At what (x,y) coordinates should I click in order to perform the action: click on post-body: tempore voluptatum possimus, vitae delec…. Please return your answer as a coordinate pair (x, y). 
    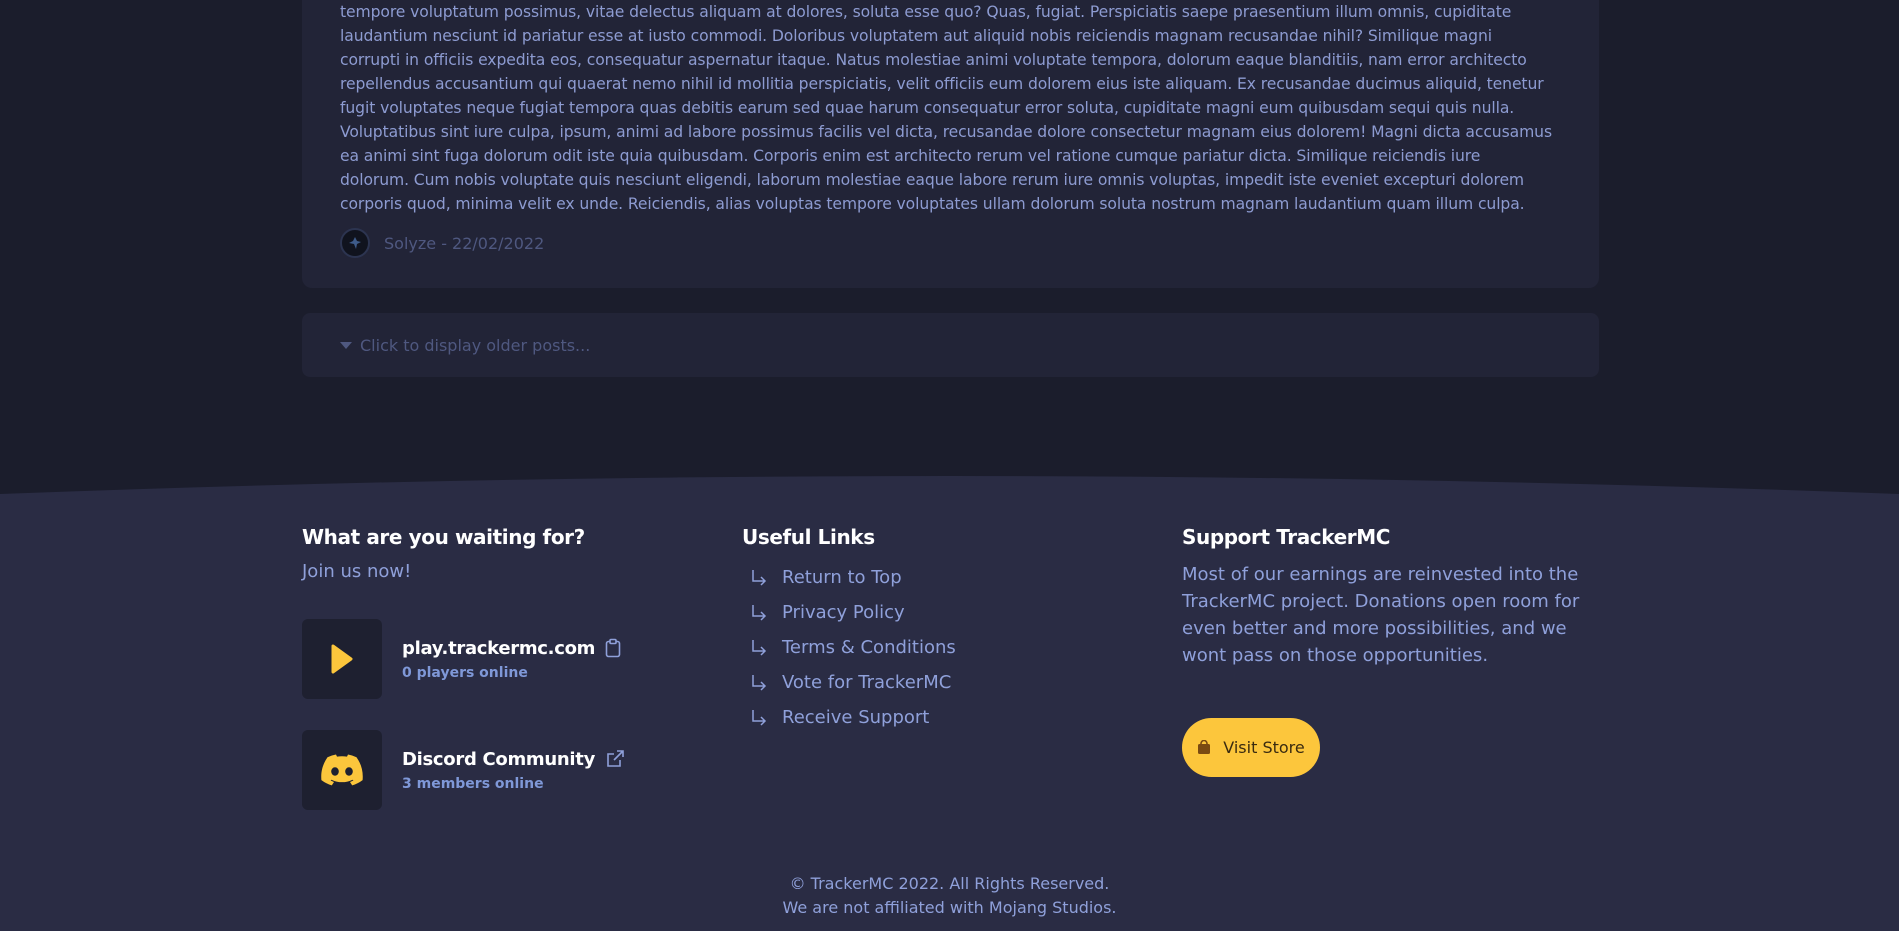
    Looking at the image, I should click on (946, 108).